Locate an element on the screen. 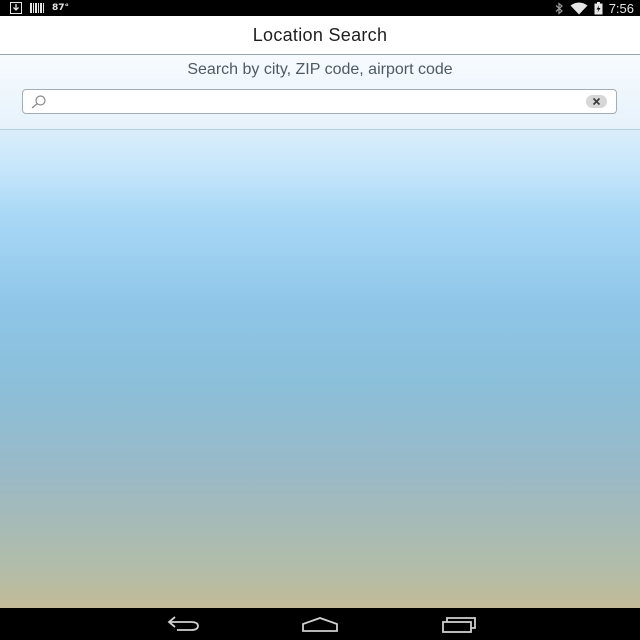 This screenshot has height=640, width=640. back-button is located at coordinates (183, 624).